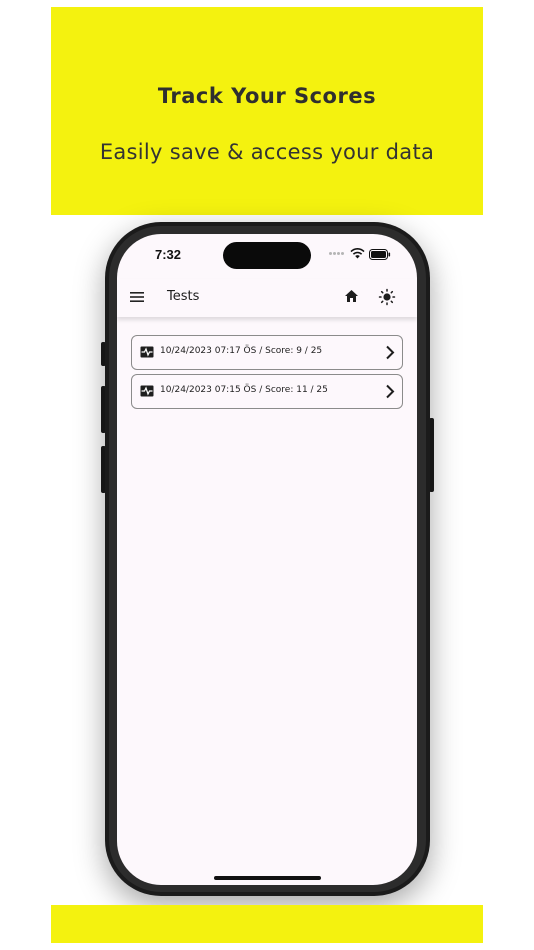 This screenshot has width=534, height=950. Describe the element at coordinates (267, 878) in the screenshot. I see `home-indicator` at that location.